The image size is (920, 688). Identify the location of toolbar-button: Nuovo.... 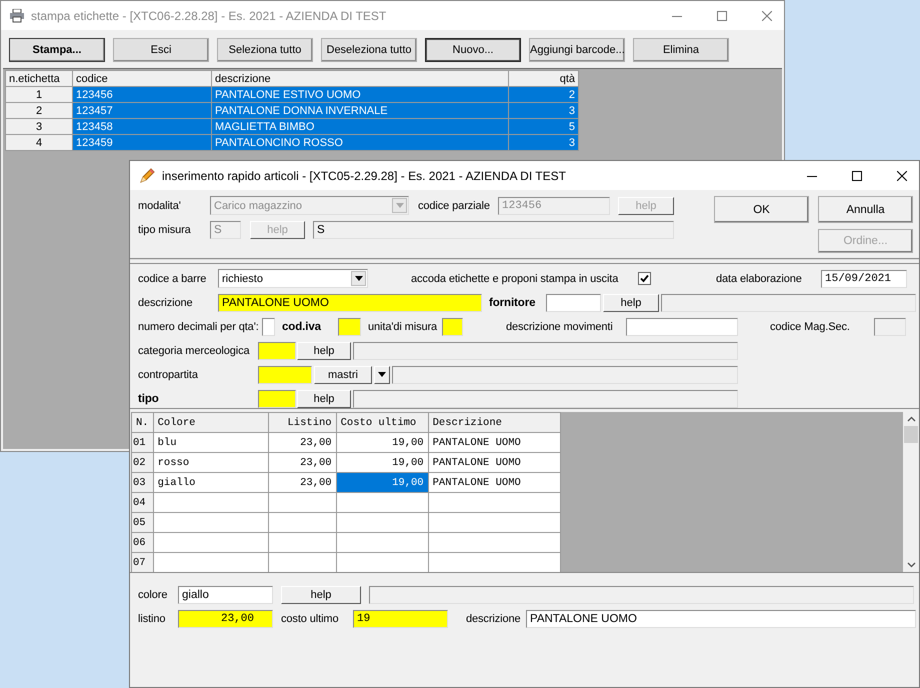
(473, 50).